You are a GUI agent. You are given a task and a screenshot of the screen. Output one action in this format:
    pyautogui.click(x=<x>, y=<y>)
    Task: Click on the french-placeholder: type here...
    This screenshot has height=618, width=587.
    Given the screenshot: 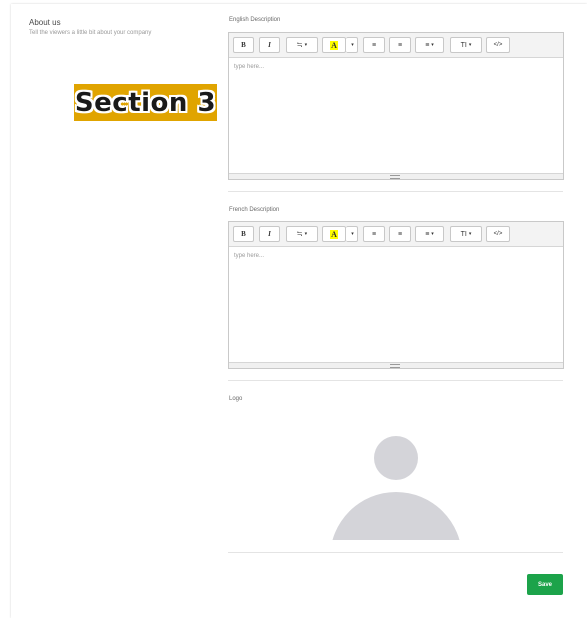 What is the action you would take?
    pyautogui.click(x=249, y=256)
    